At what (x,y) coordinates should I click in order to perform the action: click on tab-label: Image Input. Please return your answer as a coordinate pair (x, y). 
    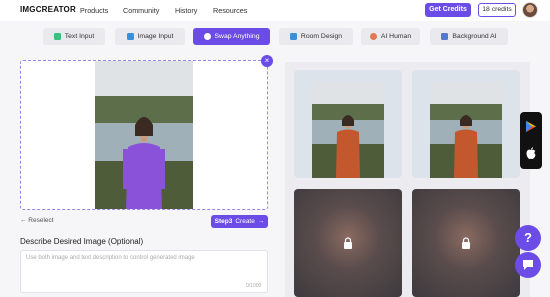
    Looking at the image, I should click on (155, 36).